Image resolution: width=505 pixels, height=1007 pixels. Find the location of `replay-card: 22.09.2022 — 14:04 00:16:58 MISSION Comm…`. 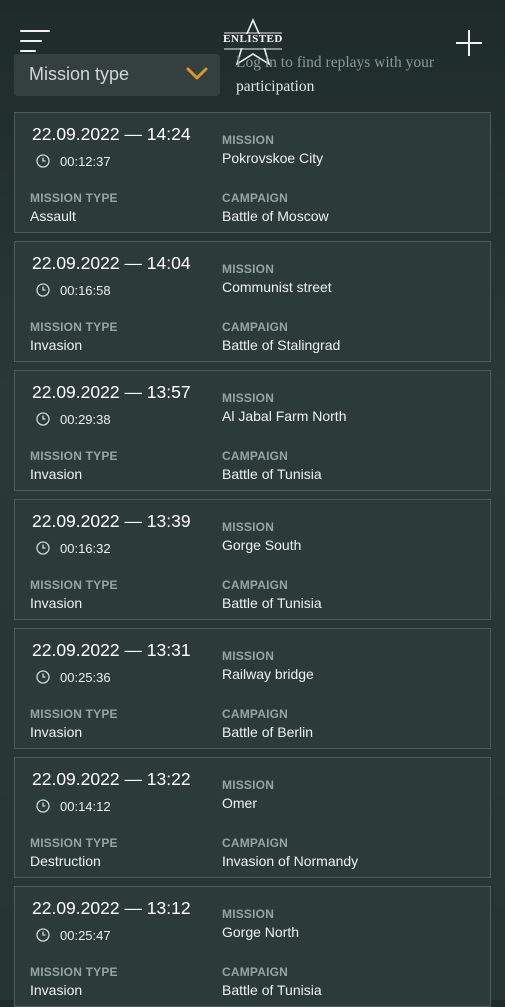

replay-card: 22.09.2022 — 14:04 00:16:58 MISSION Comm… is located at coordinates (252, 301).